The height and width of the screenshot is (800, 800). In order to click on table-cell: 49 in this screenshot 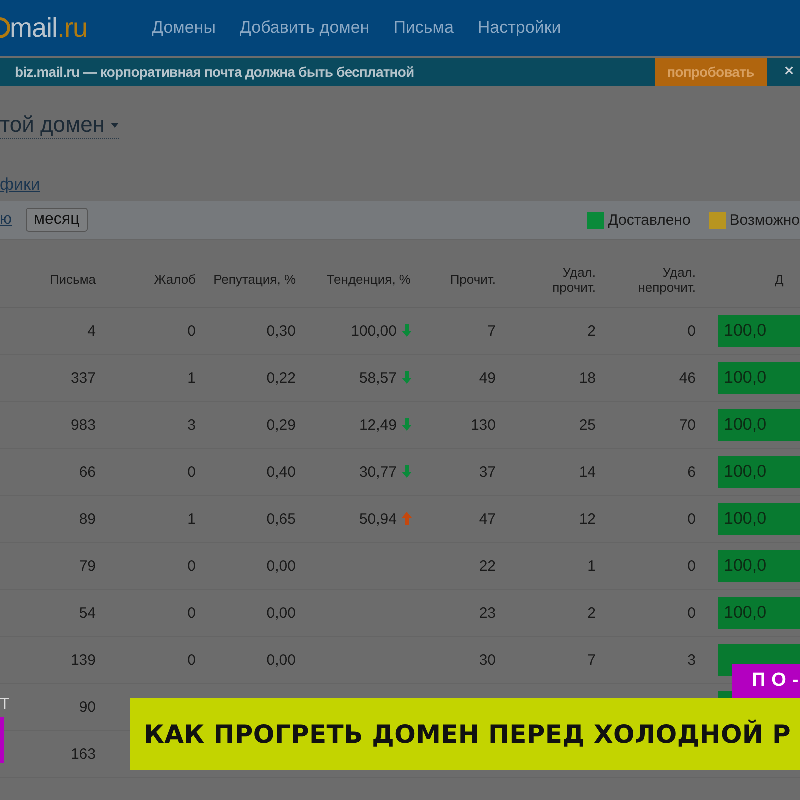, I will do `click(487, 378)`.